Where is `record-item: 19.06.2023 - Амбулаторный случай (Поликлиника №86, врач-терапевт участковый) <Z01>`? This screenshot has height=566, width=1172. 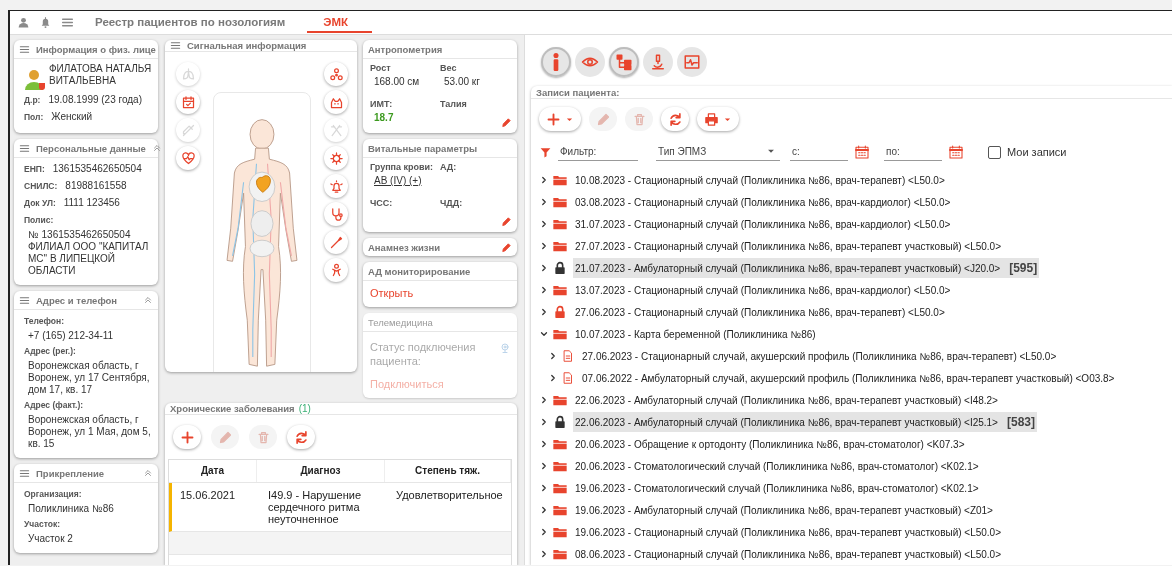
record-item: 19.06.2023 - Амбулаторный случай (Поликлиника №86, врач-терапевт участковый) <Z01> is located at coordinates (784, 510).